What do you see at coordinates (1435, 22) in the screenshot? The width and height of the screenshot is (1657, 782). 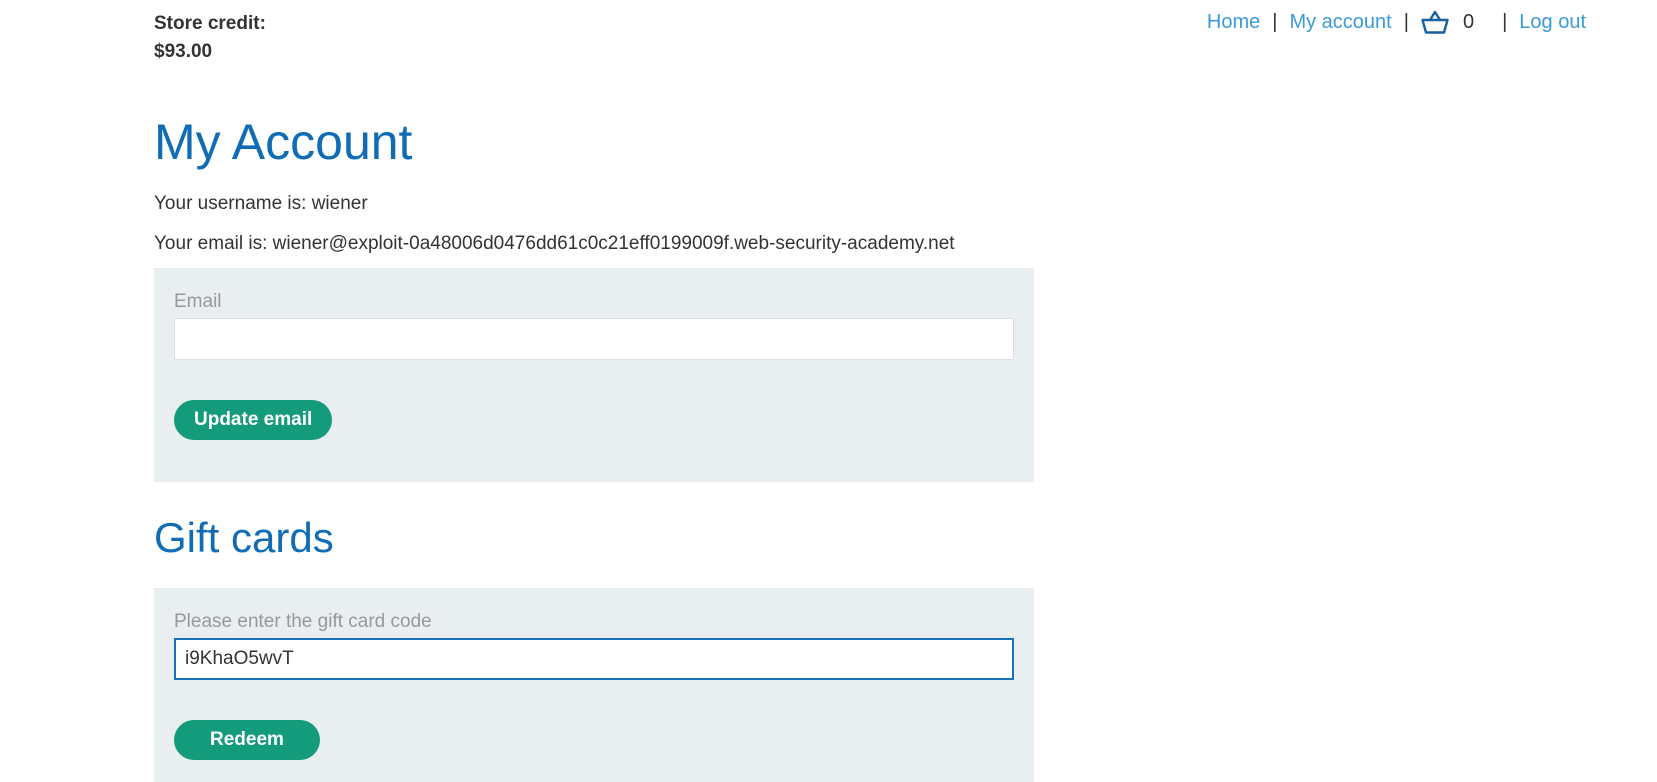 I see `shopping-basket-icon` at bounding box center [1435, 22].